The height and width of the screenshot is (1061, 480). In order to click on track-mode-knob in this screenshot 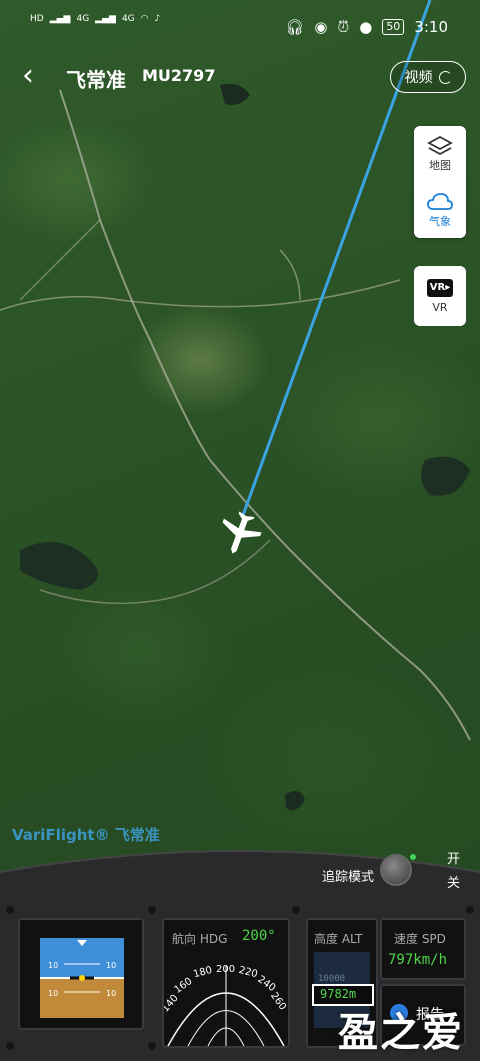, I will do `click(396, 870)`.